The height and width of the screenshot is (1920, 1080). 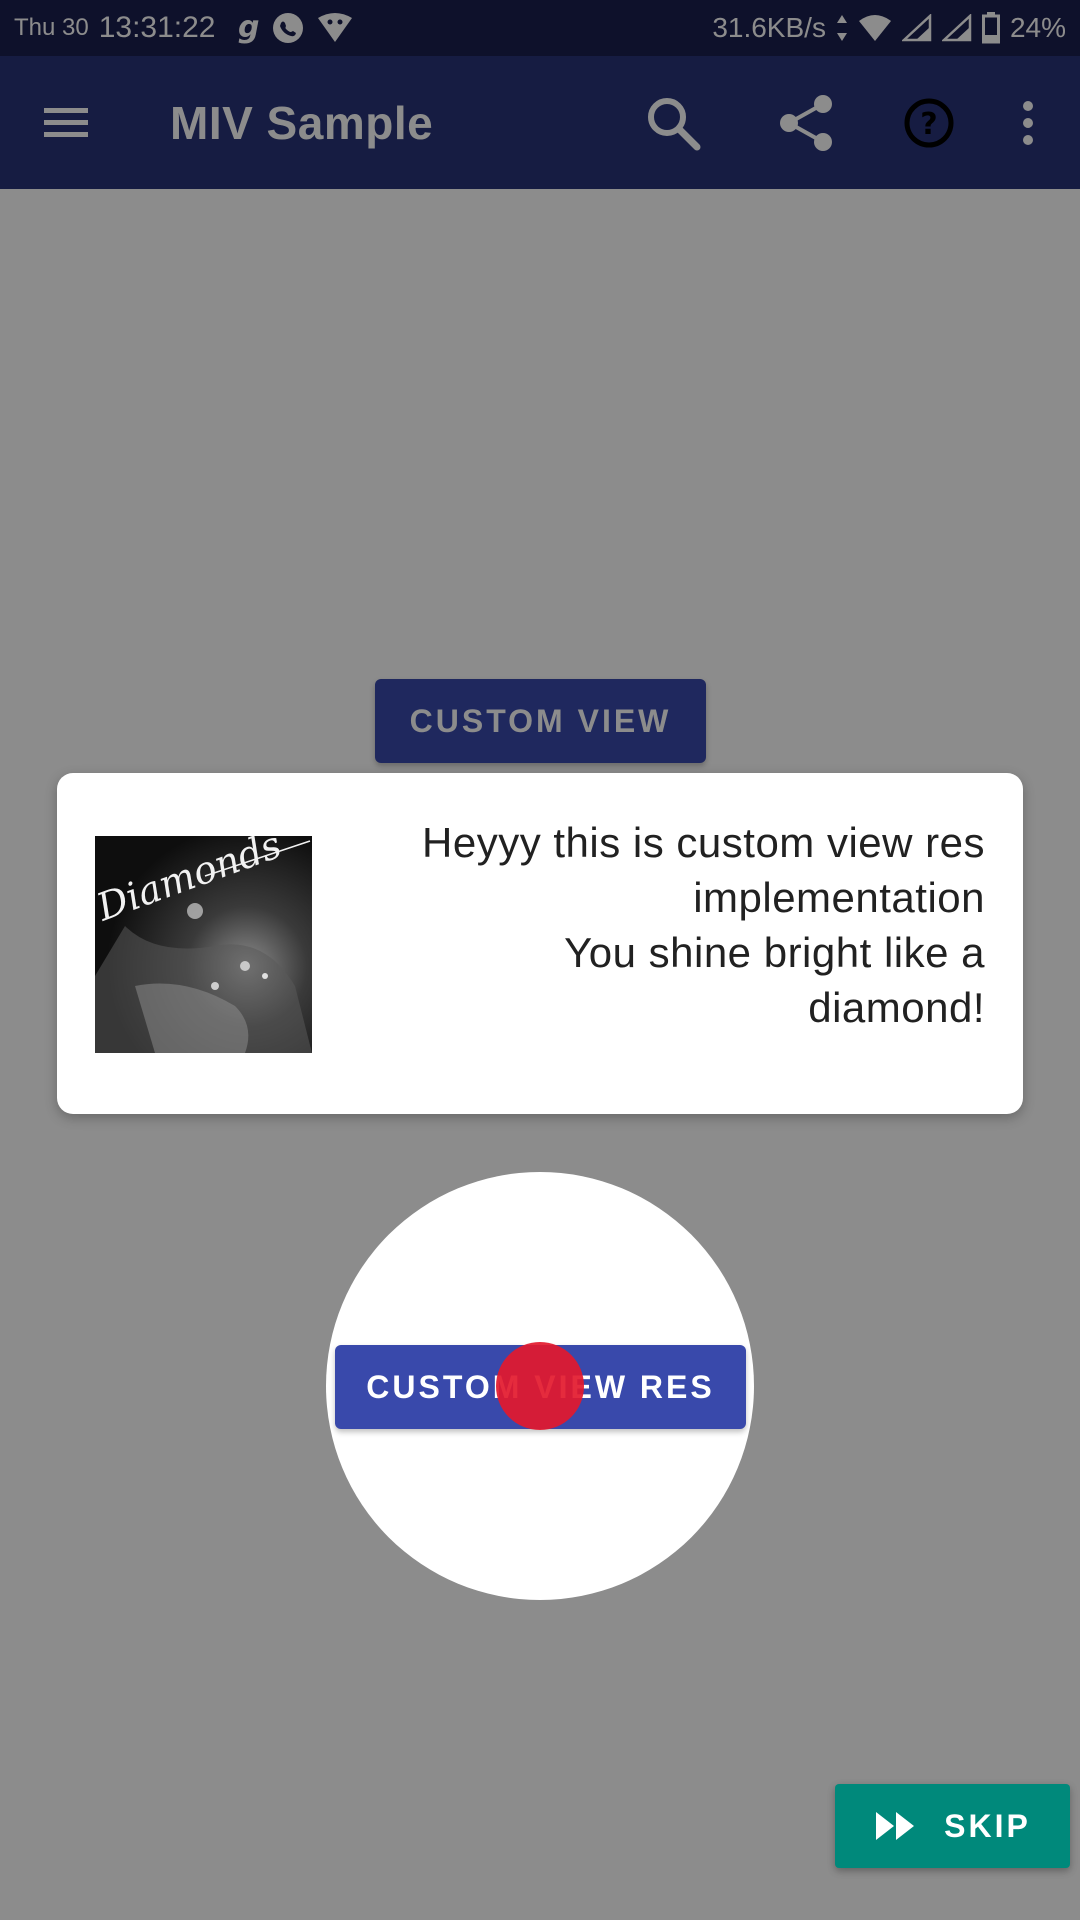 I want to click on tap-target-indicator, so click(x=540, y=1386).